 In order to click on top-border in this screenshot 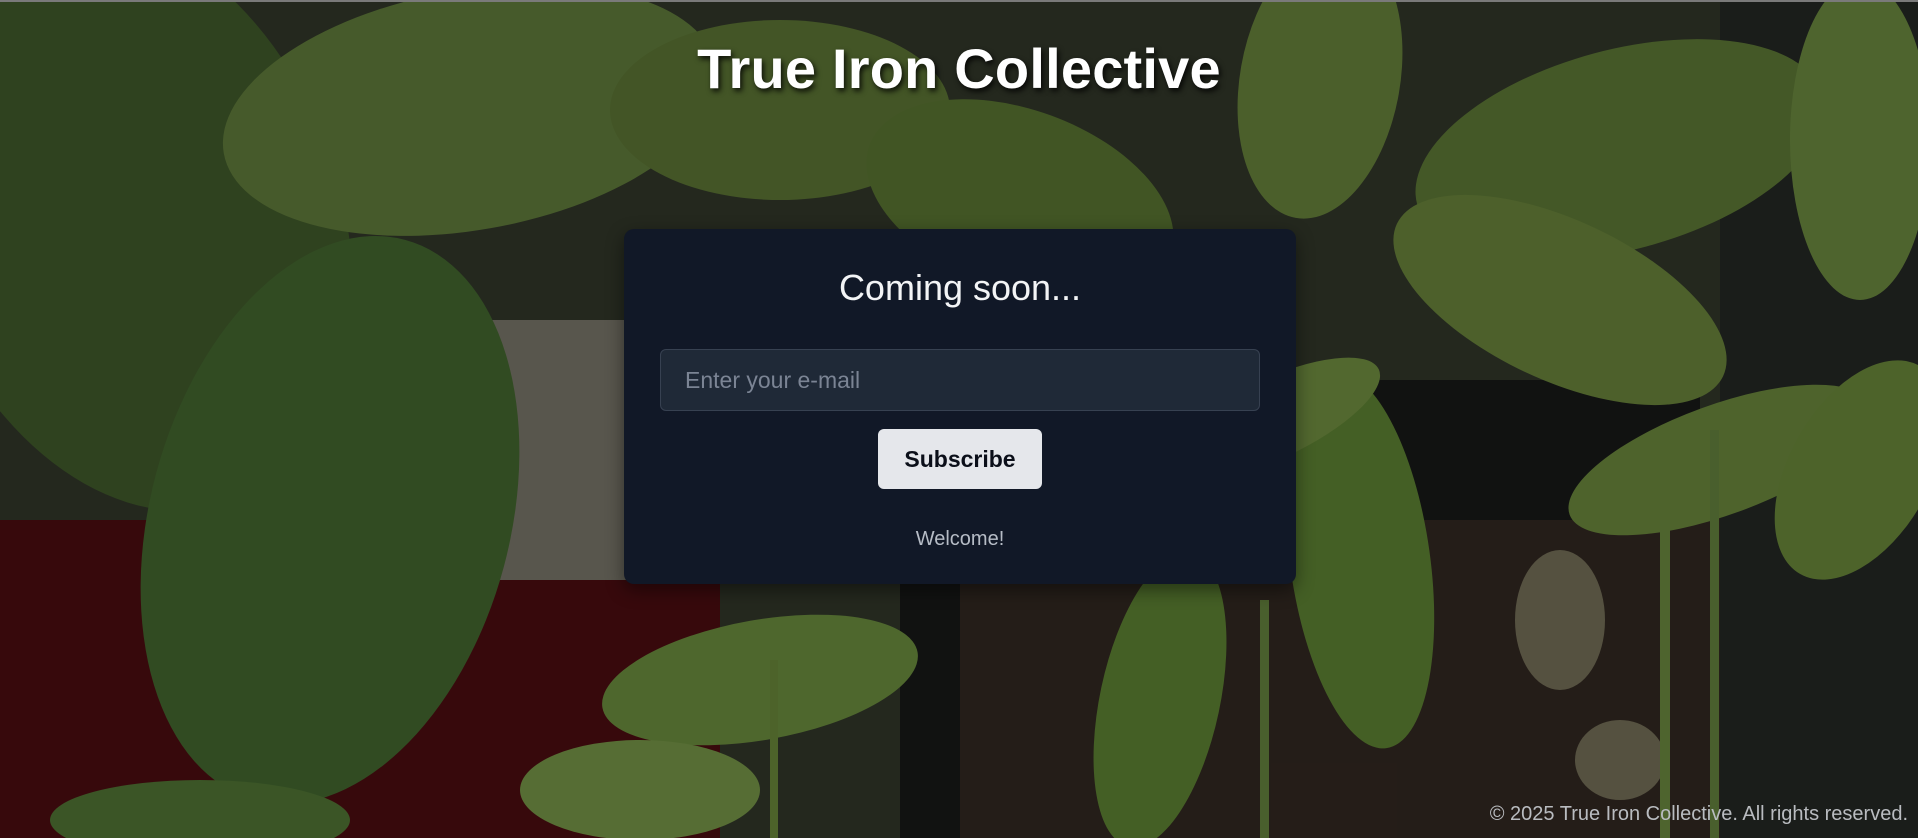, I will do `click(959, 1)`.